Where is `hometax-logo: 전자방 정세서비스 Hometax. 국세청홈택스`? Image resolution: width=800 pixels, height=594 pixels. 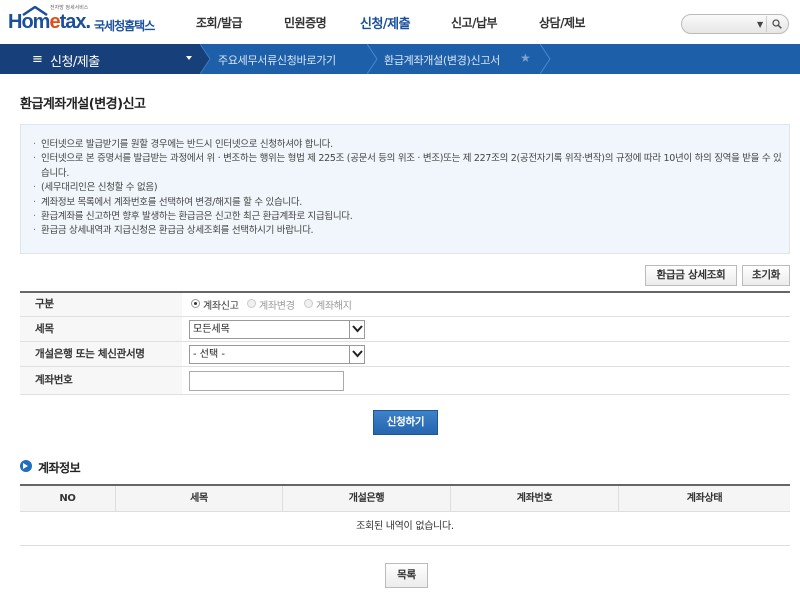
hometax-logo: 전자방 정세서비스 Hometax. 국세청홈택스 is located at coordinates (83, 22).